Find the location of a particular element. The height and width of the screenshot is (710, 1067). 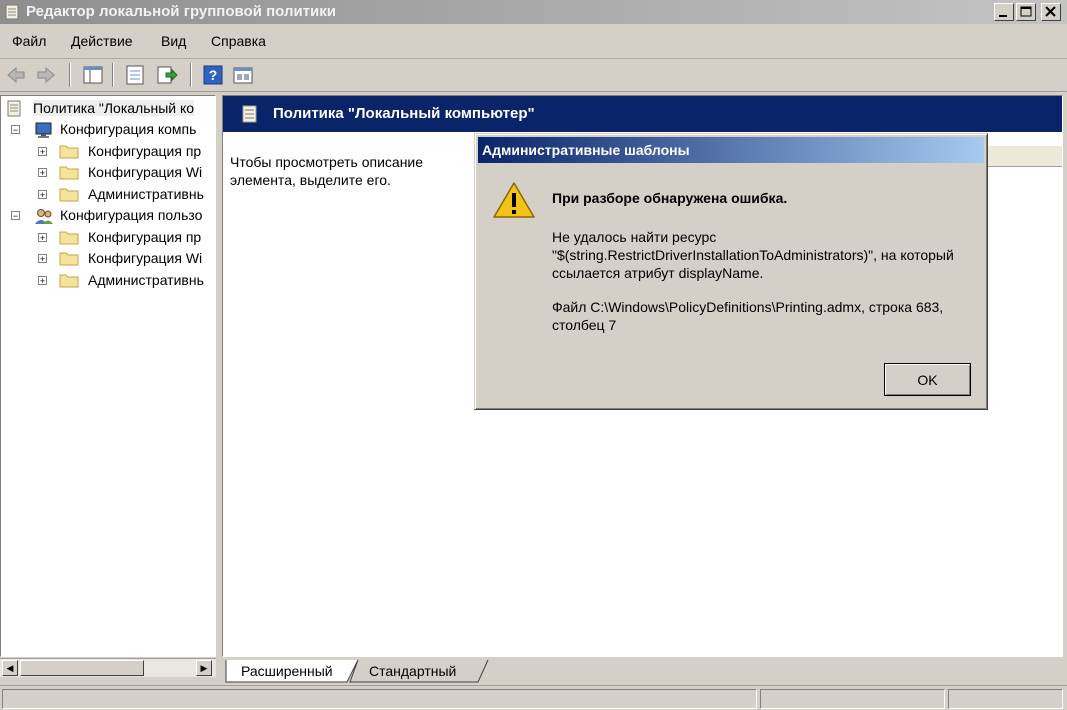

scroll-thumb is located at coordinates (82, 668).